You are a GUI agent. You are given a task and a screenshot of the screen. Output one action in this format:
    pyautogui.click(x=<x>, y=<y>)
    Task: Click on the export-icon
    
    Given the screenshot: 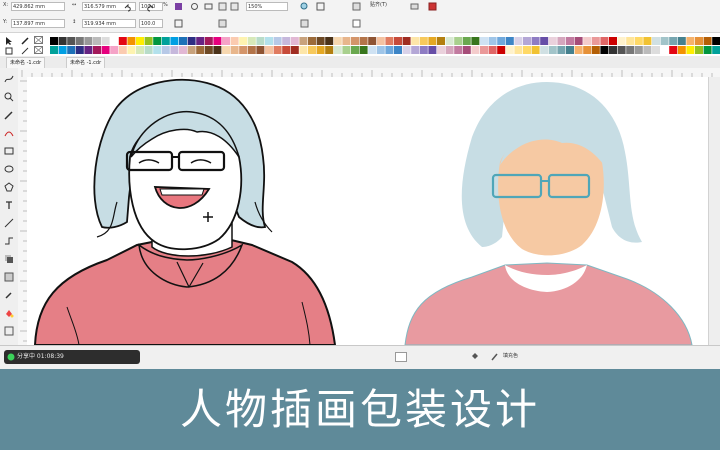 What is the action you would take?
    pyautogui.click(x=234, y=6)
    